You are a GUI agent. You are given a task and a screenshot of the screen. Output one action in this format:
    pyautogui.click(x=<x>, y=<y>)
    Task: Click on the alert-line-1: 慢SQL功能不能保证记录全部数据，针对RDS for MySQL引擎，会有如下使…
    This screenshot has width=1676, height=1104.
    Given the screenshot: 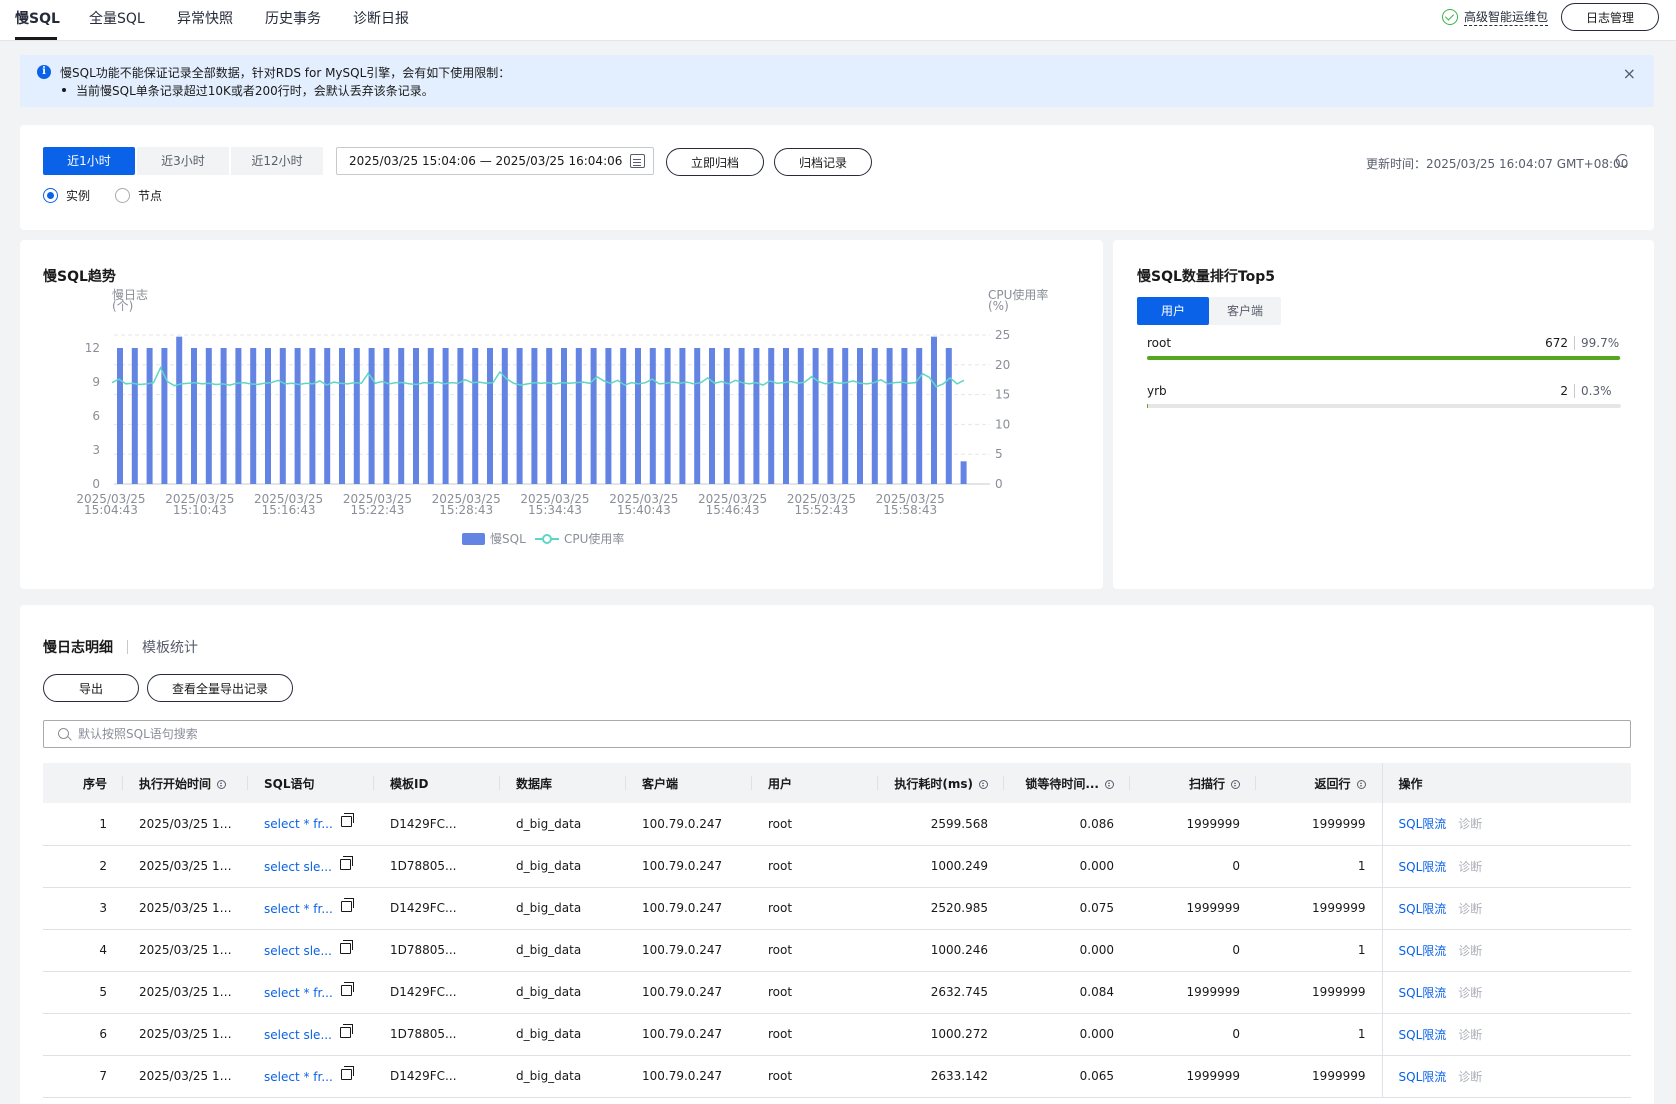 What is the action you would take?
    pyautogui.click(x=285, y=73)
    